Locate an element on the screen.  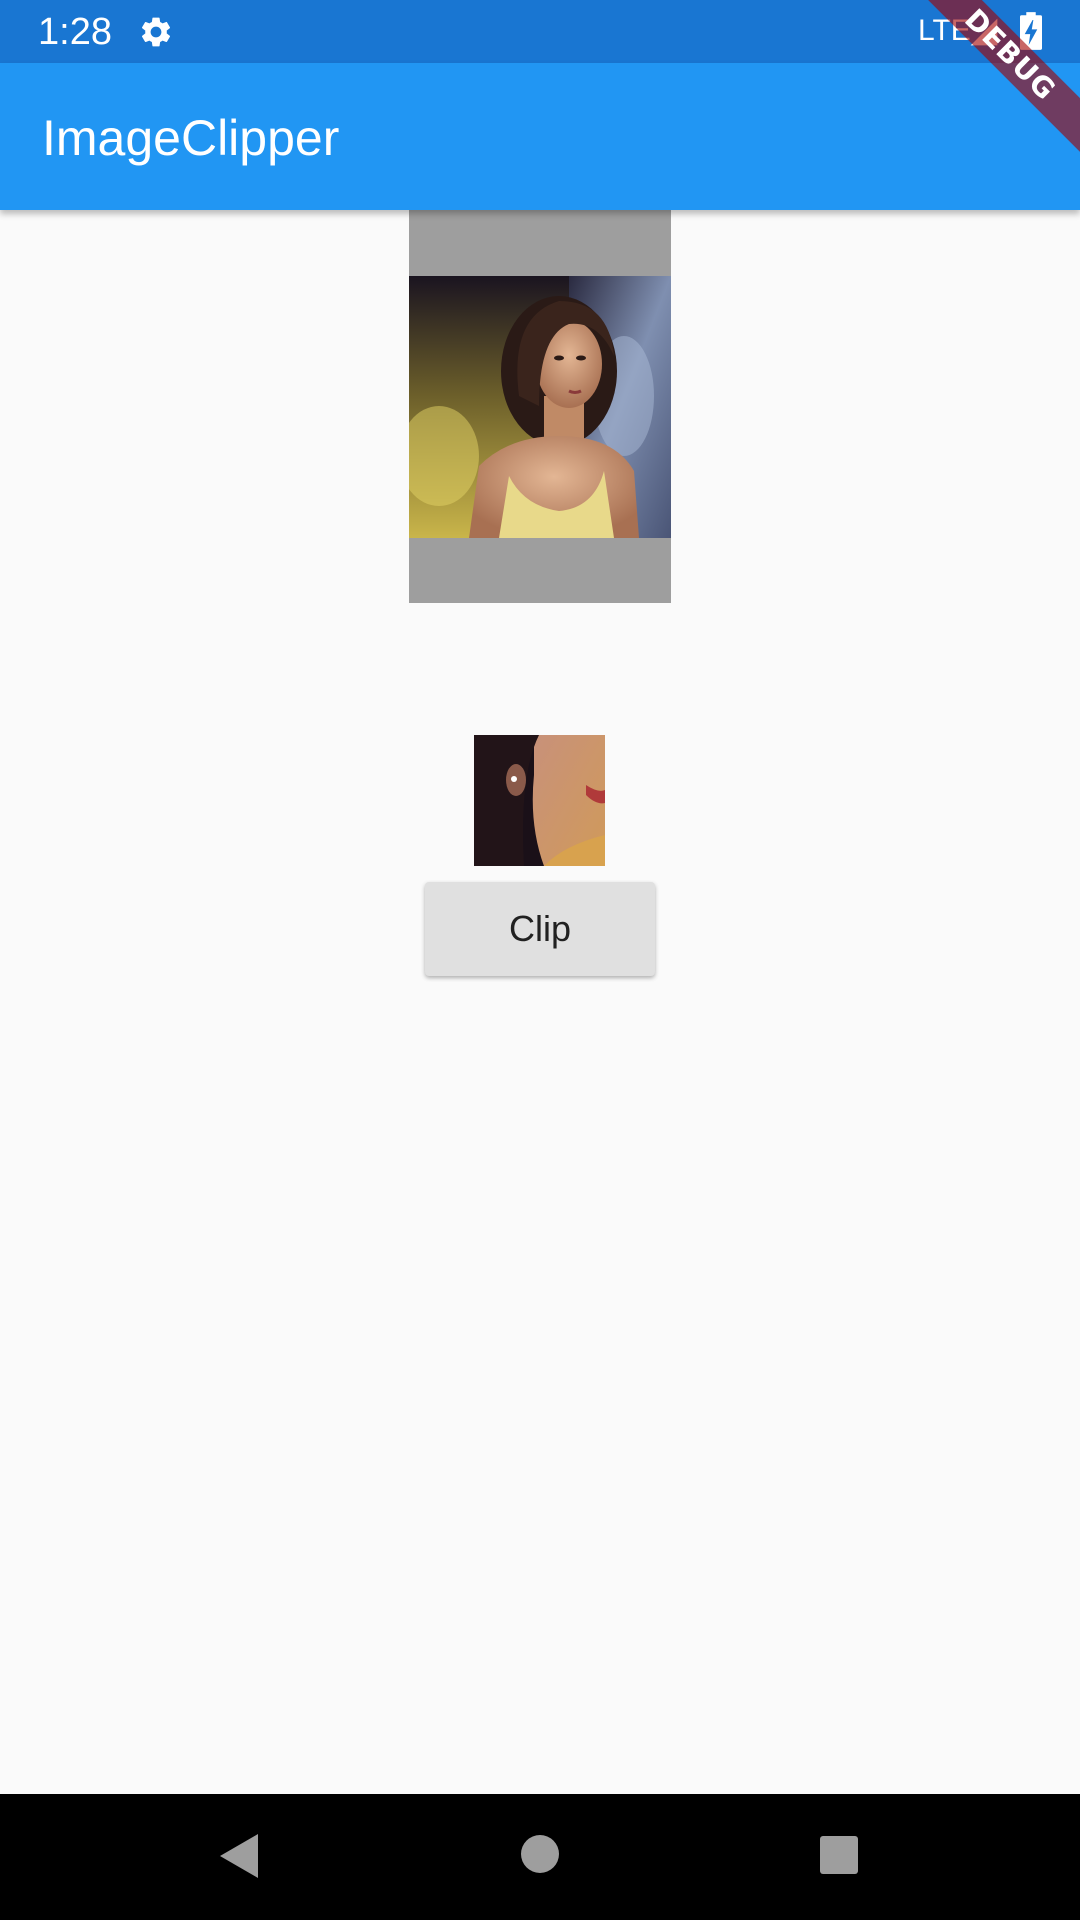
status-time: 1:28 is located at coordinates (75, 32).